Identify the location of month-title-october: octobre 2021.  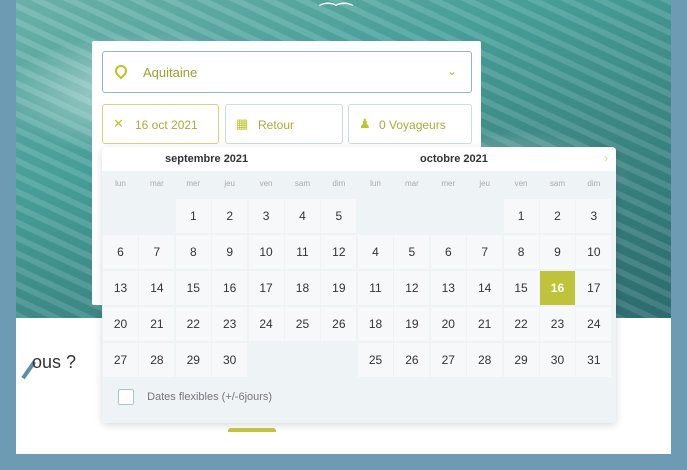
(454, 159).